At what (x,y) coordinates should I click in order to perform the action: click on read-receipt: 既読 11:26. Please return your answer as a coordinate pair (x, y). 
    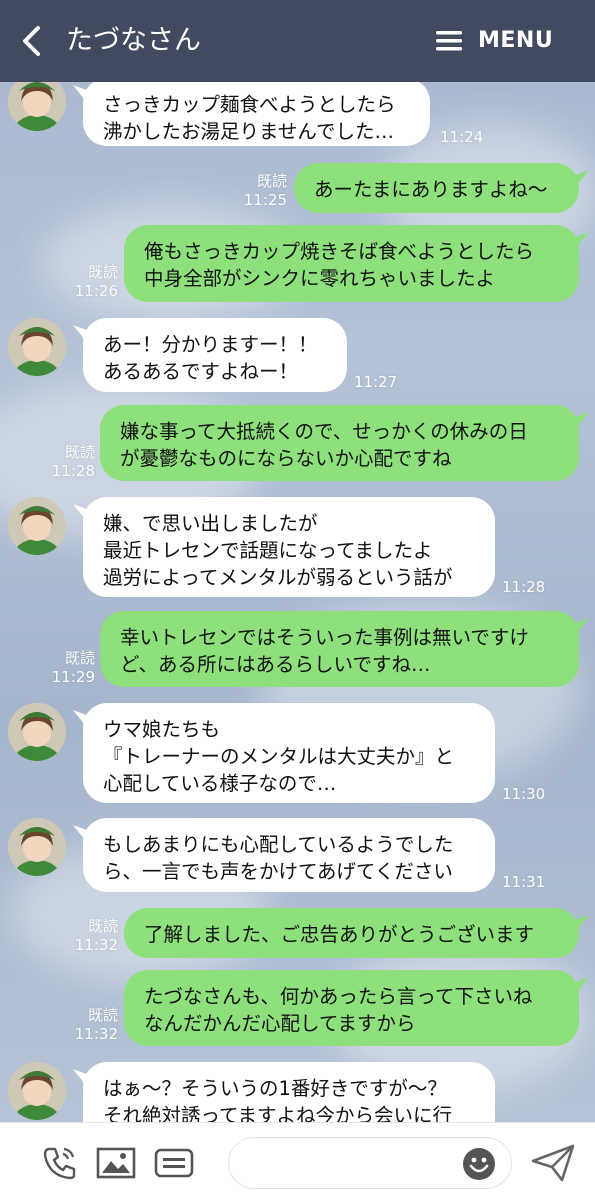
    Looking at the image, I should click on (96, 281).